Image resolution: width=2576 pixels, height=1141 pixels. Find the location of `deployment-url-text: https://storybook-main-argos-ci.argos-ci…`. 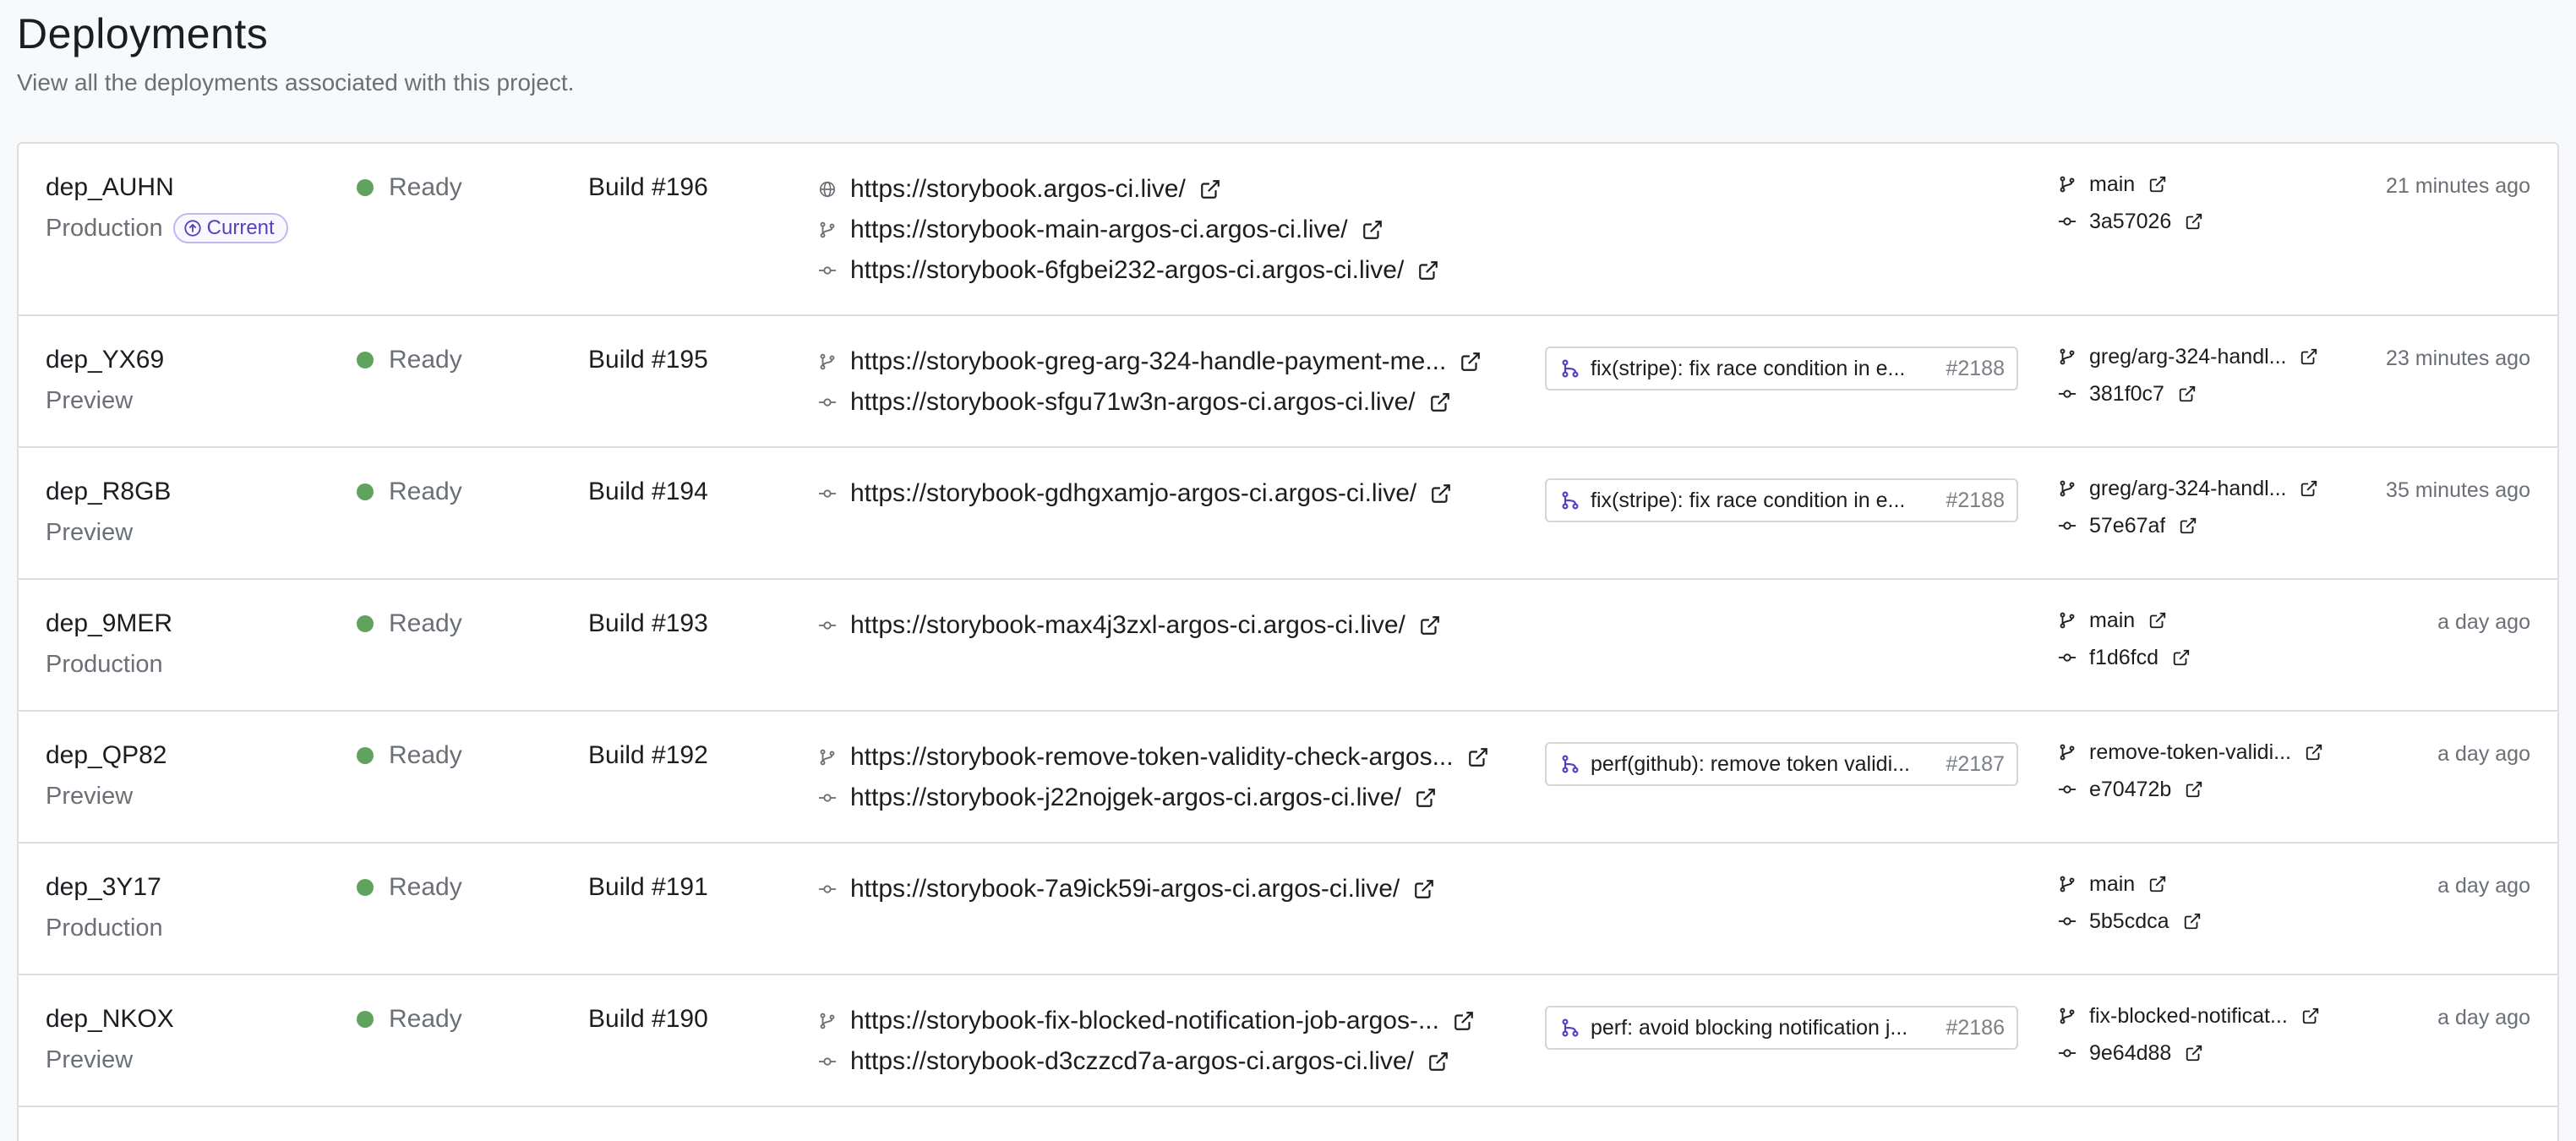

deployment-url-text: https://storybook-main-argos-ci.argos-ci… is located at coordinates (1099, 230).